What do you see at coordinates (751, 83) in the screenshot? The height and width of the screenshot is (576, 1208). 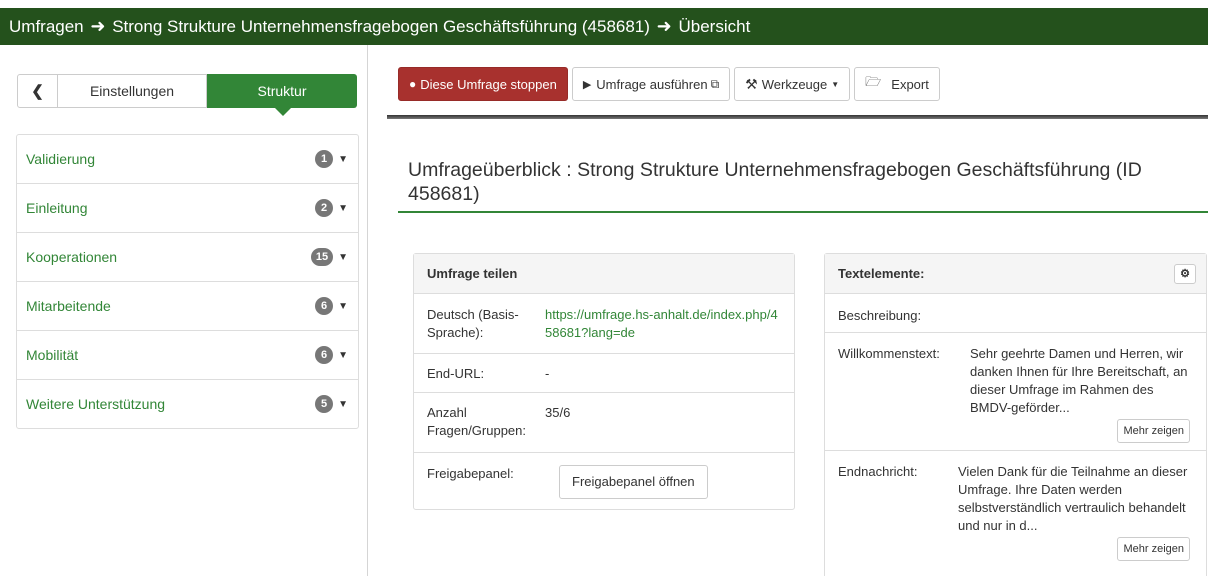 I see `tools-icon: ⚒` at bounding box center [751, 83].